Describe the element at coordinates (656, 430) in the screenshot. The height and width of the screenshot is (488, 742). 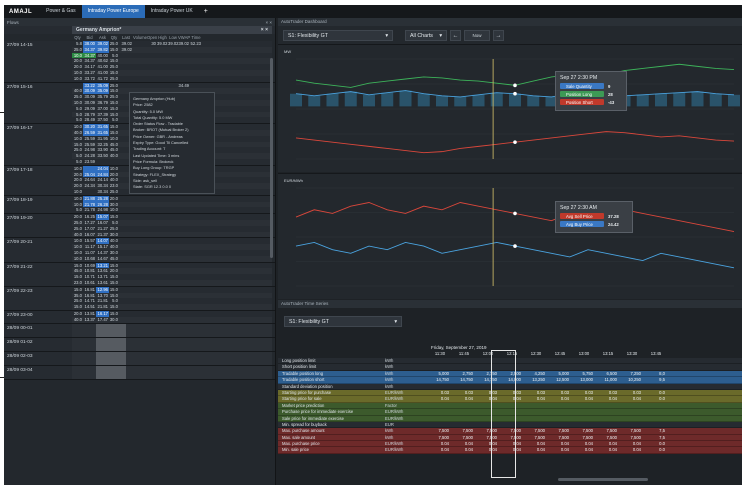
I see `value-cell: 7,5` at that location.